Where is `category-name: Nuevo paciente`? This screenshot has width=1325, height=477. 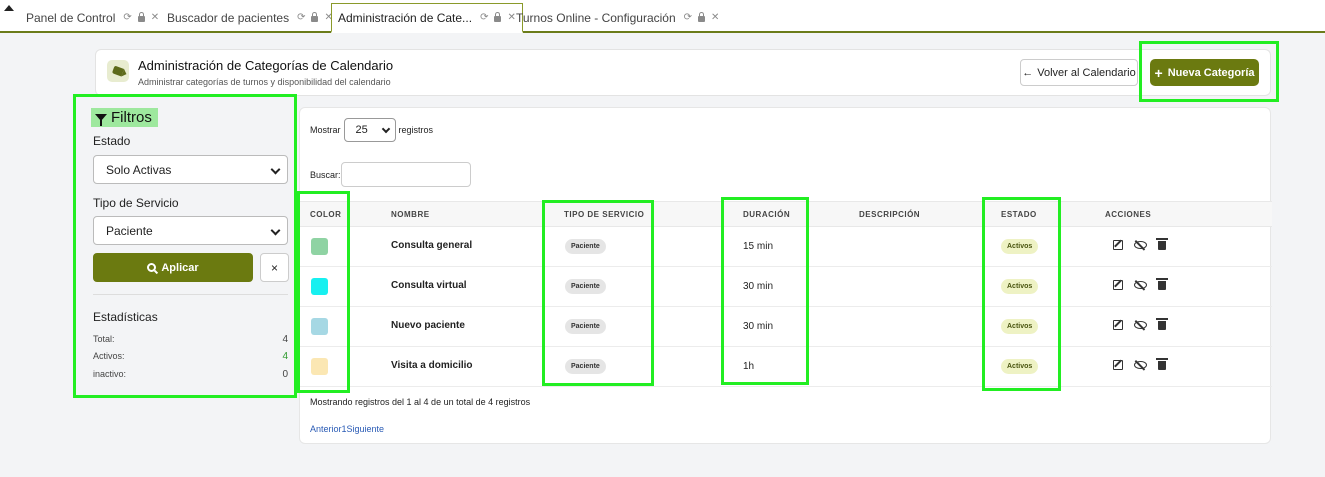
category-name: Nuevo paciente is located at coordinates (428, 325).